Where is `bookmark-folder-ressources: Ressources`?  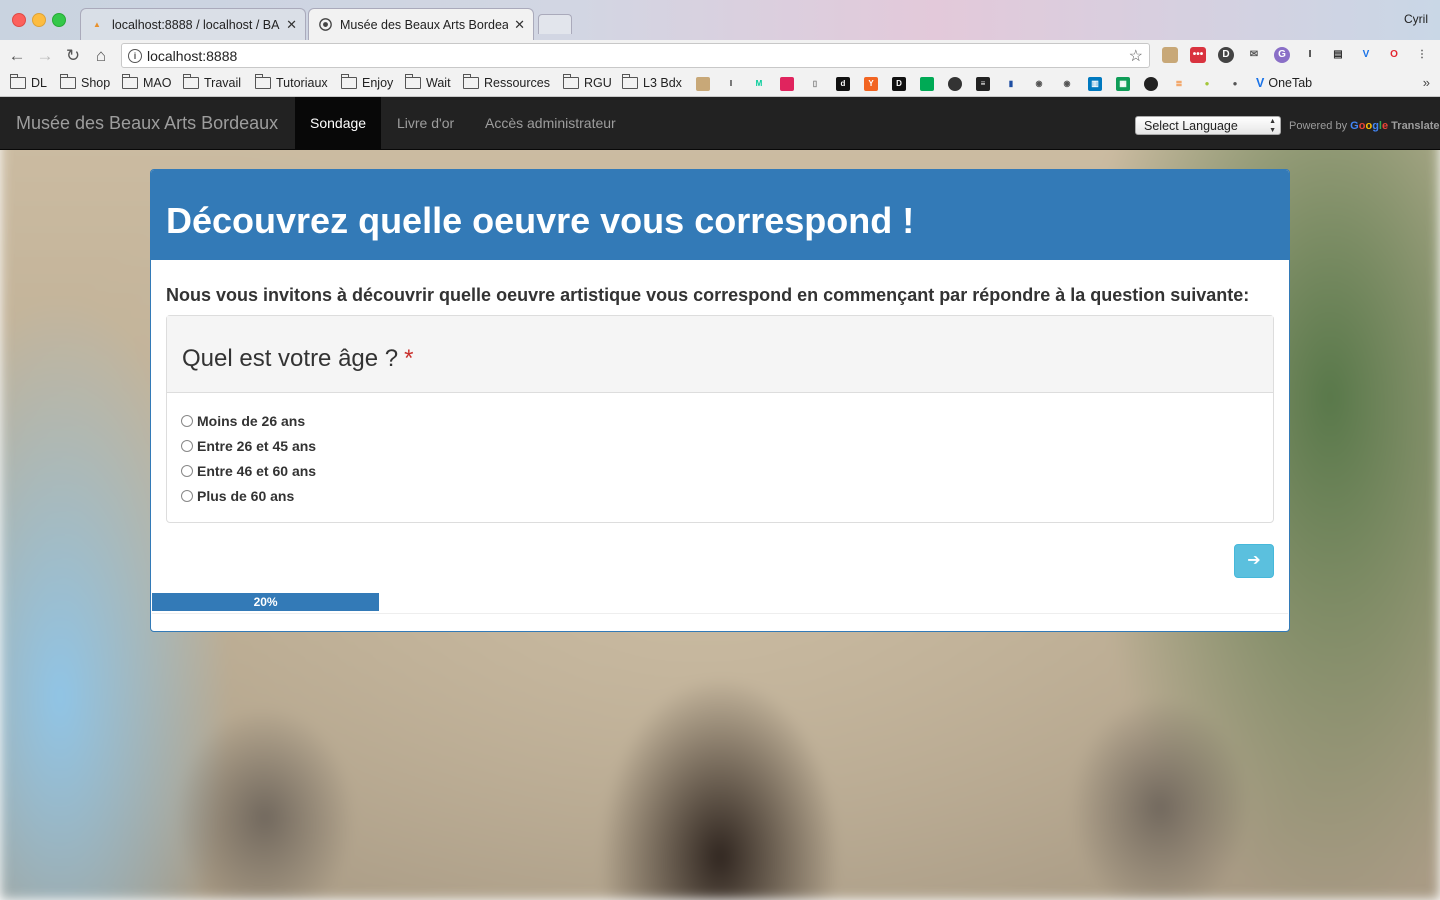
bookmark-folder-ressources: Ressources is located at coordinates (506, 82).